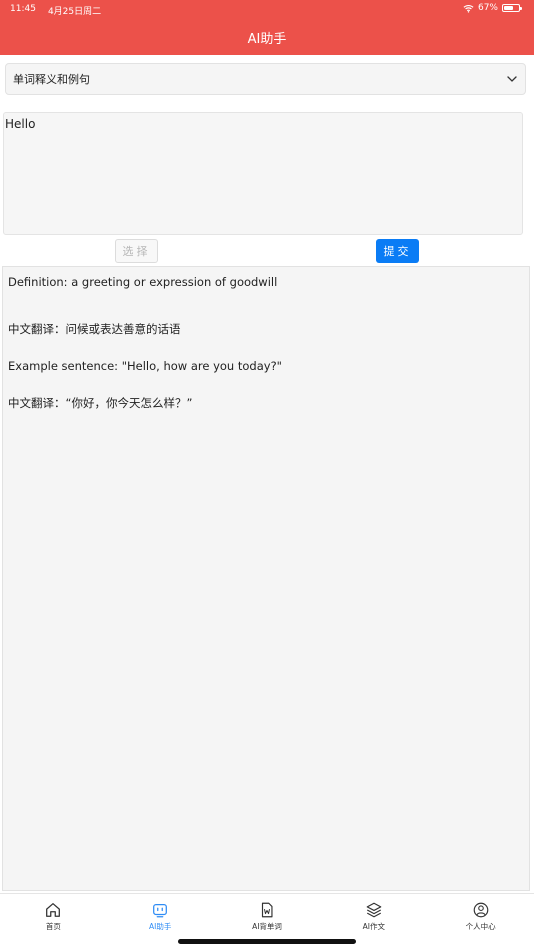  Describe the element at coordinates (53, 910) in the screenshot. I see `home-icon` at that location.